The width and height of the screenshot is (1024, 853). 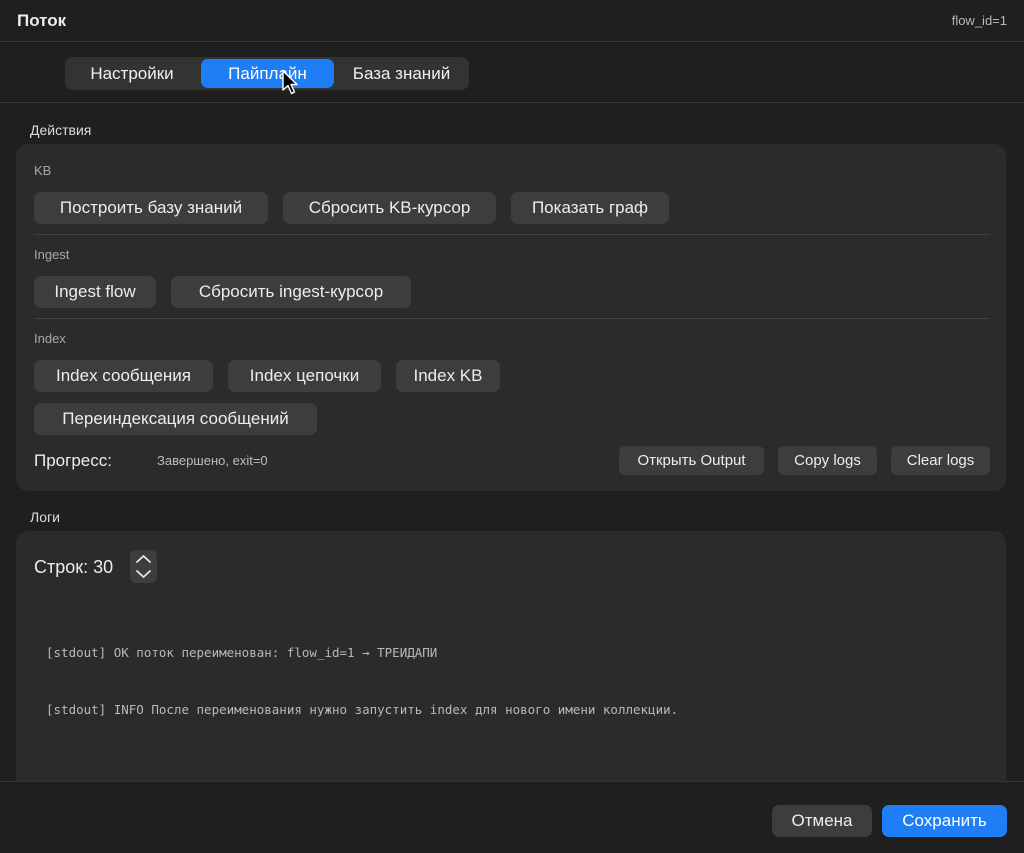 I want to click on clear-logs-button: Clear logs, so click(x=940, y=460).